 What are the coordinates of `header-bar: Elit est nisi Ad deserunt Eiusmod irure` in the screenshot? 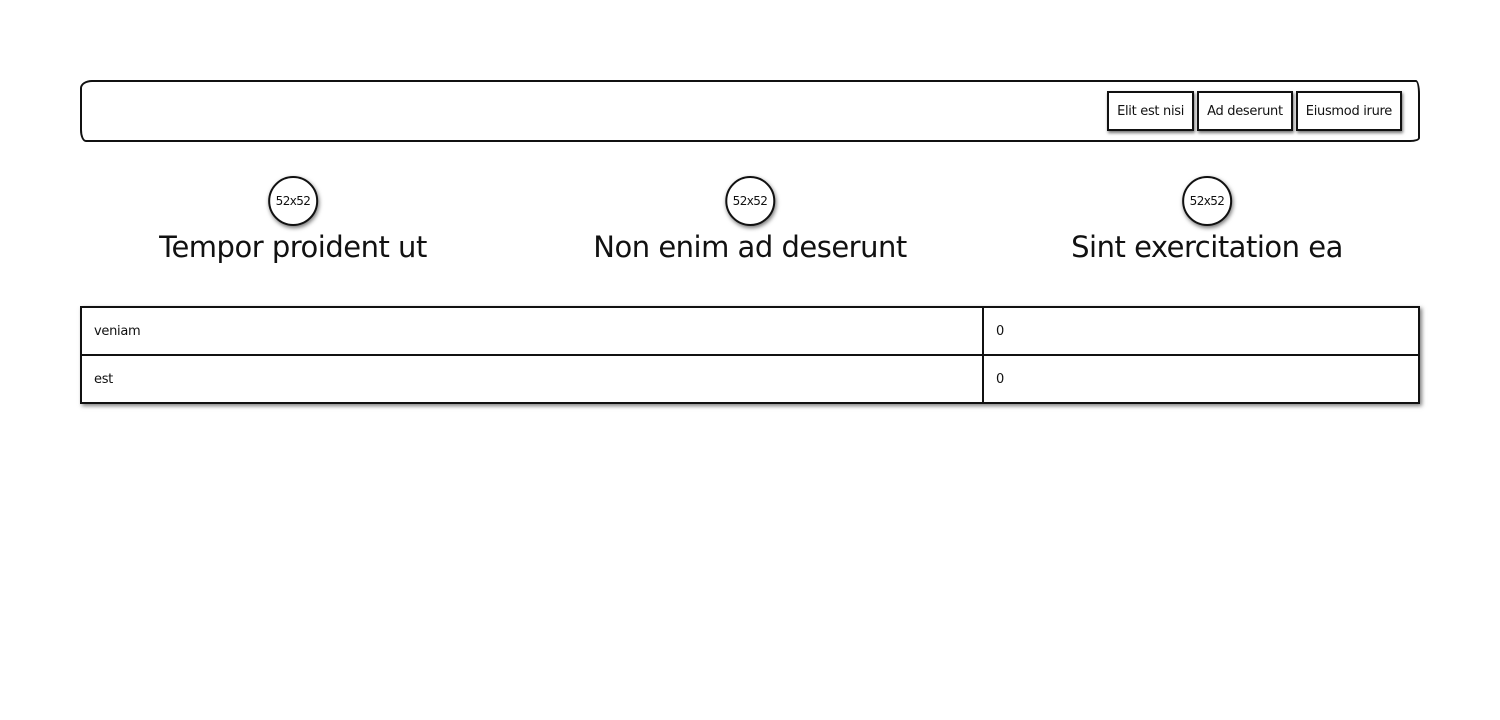 It's located at (750, 111).